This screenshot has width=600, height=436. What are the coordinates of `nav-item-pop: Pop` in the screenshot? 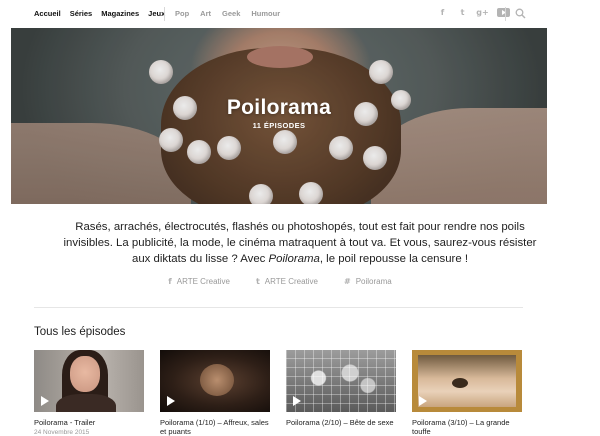 It's located at (182, 13).